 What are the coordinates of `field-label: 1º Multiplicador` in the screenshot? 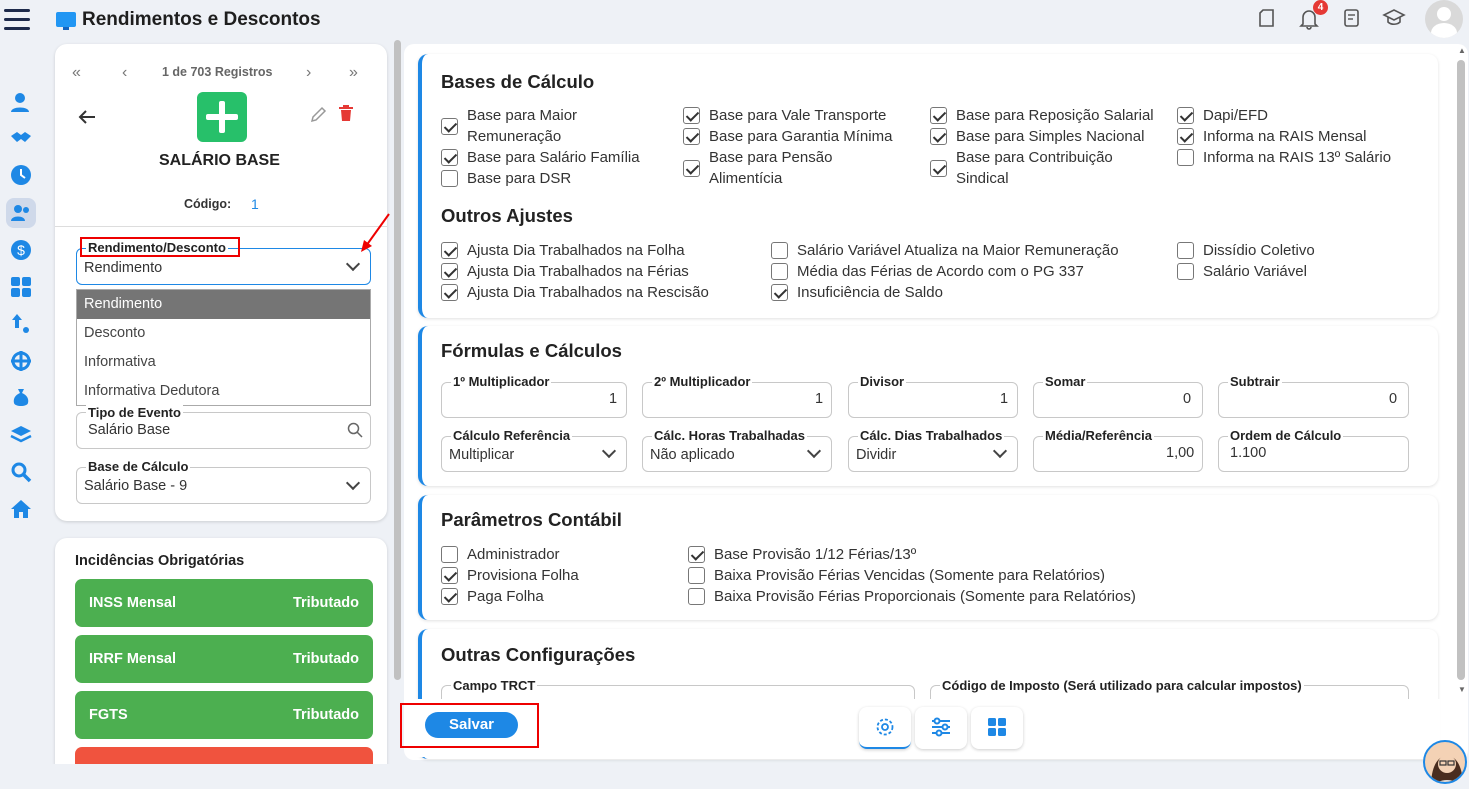 It's located at (501, 381).